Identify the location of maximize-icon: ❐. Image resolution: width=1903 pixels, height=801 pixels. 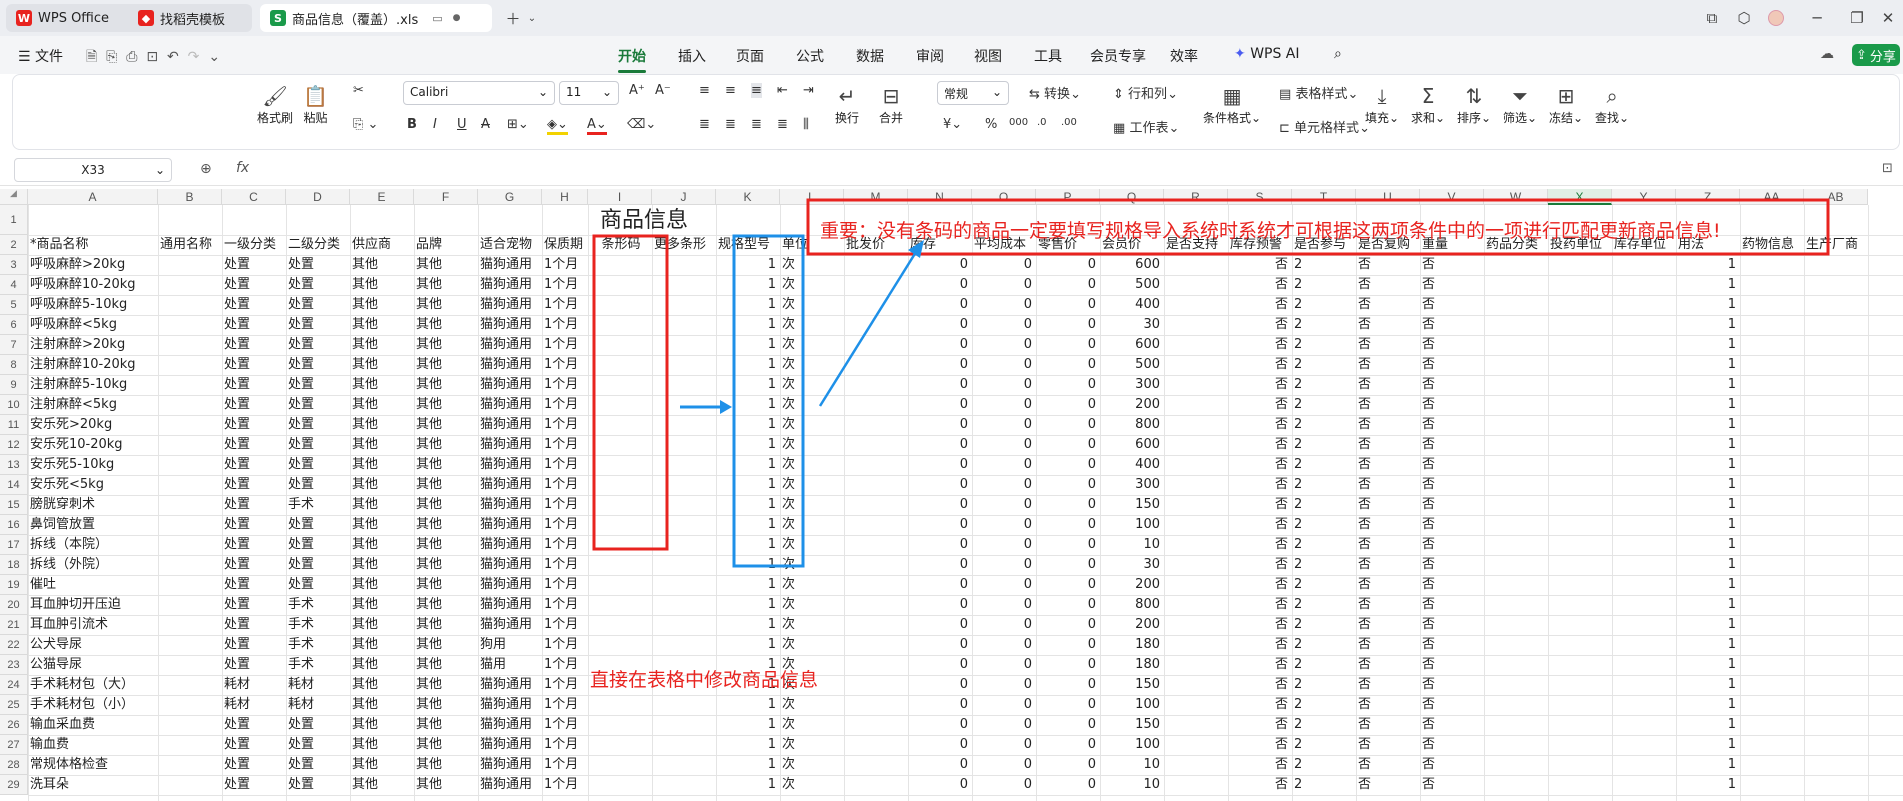
(1857, 18).